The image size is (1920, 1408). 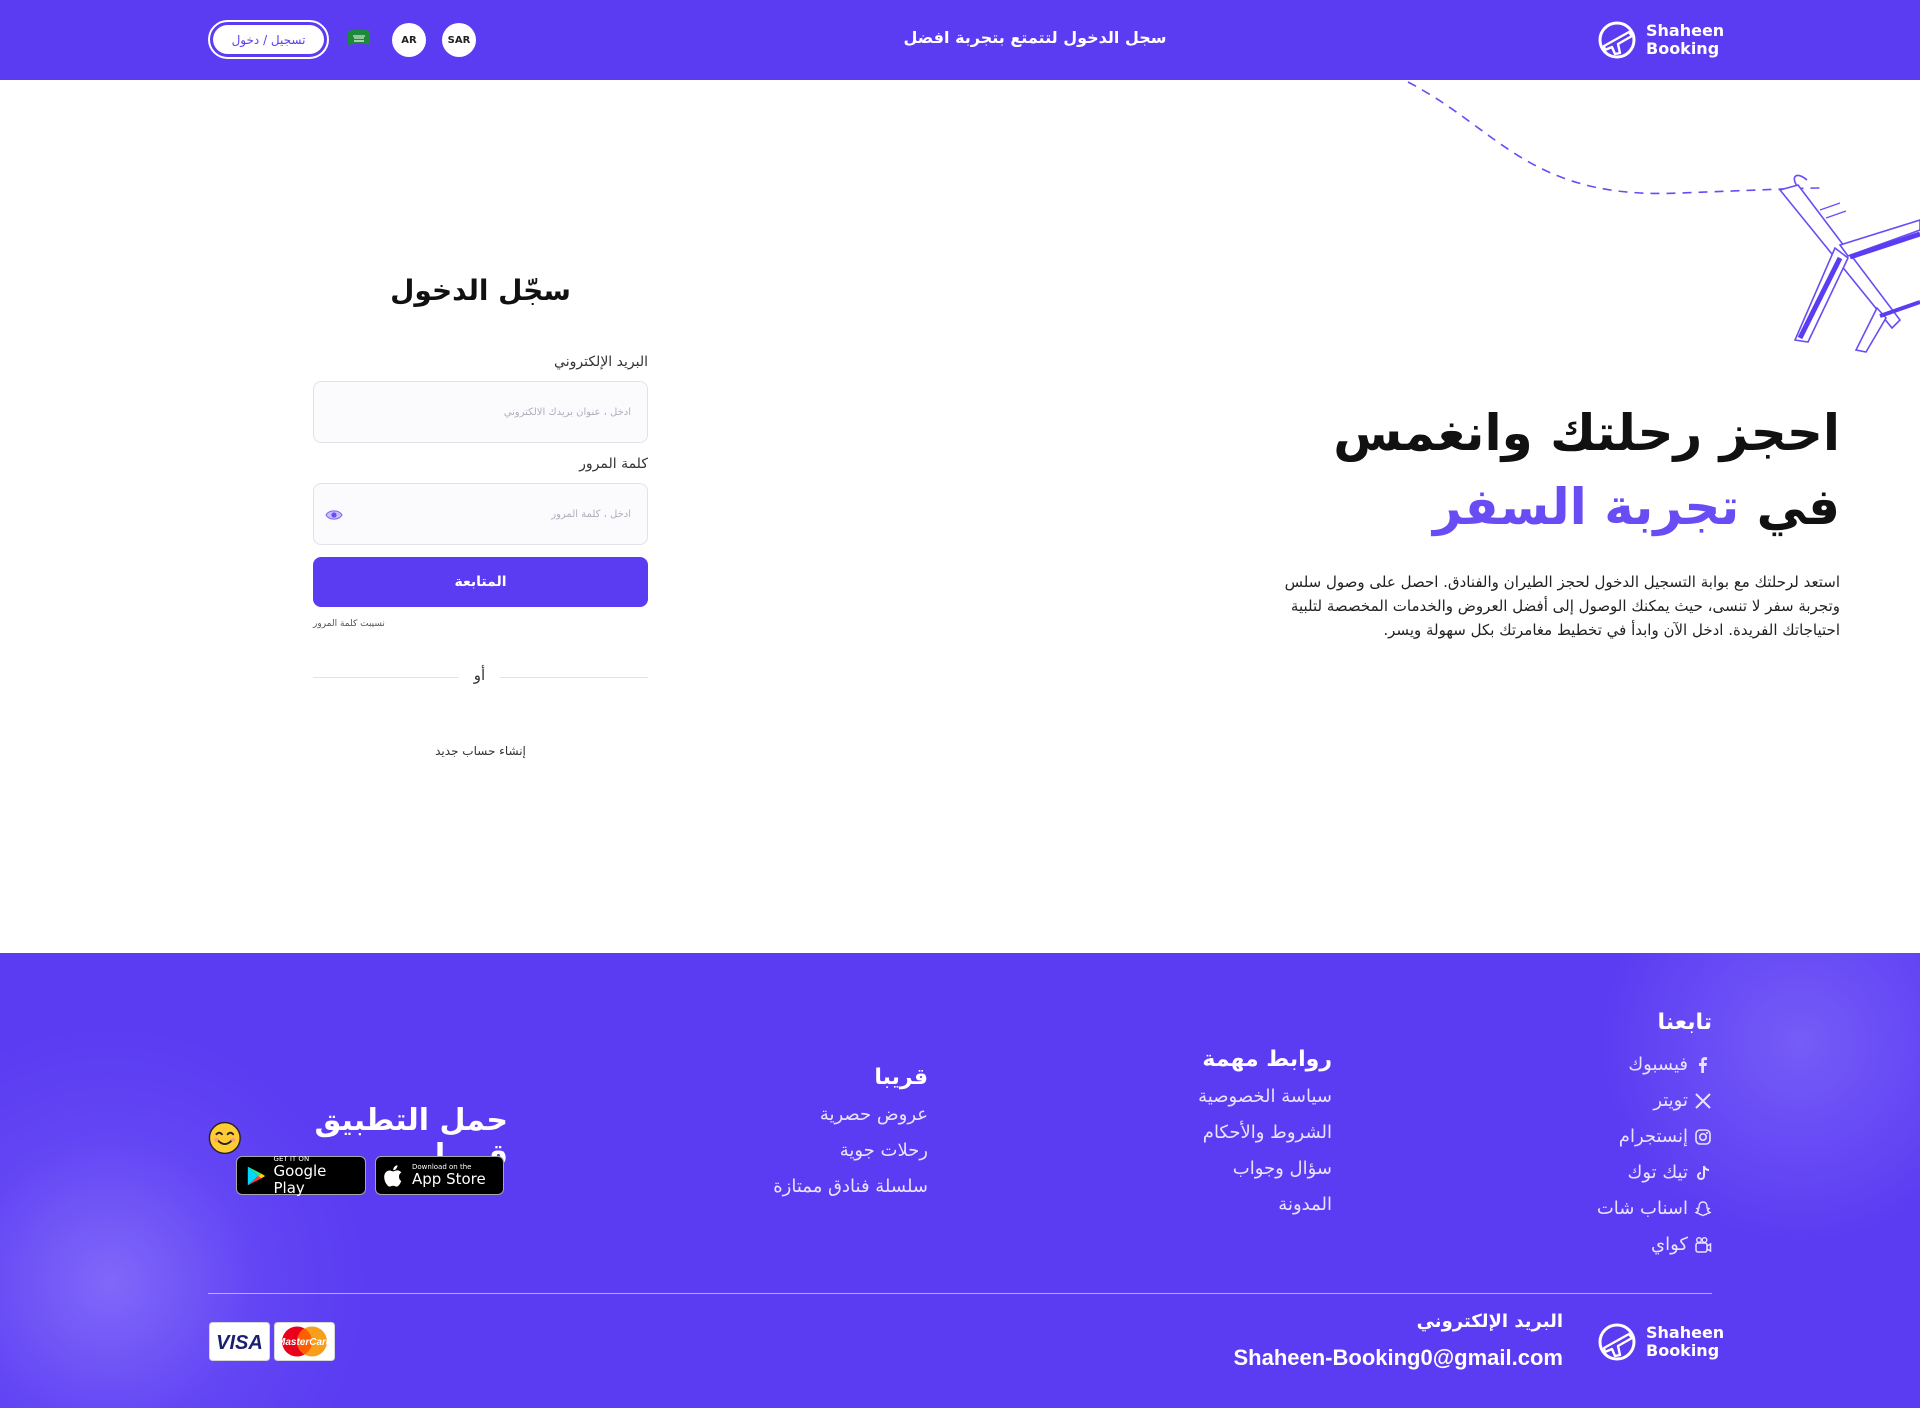 I want to click on social-link-snapchat: اسناب شات, so click(x=1612, y=1209).